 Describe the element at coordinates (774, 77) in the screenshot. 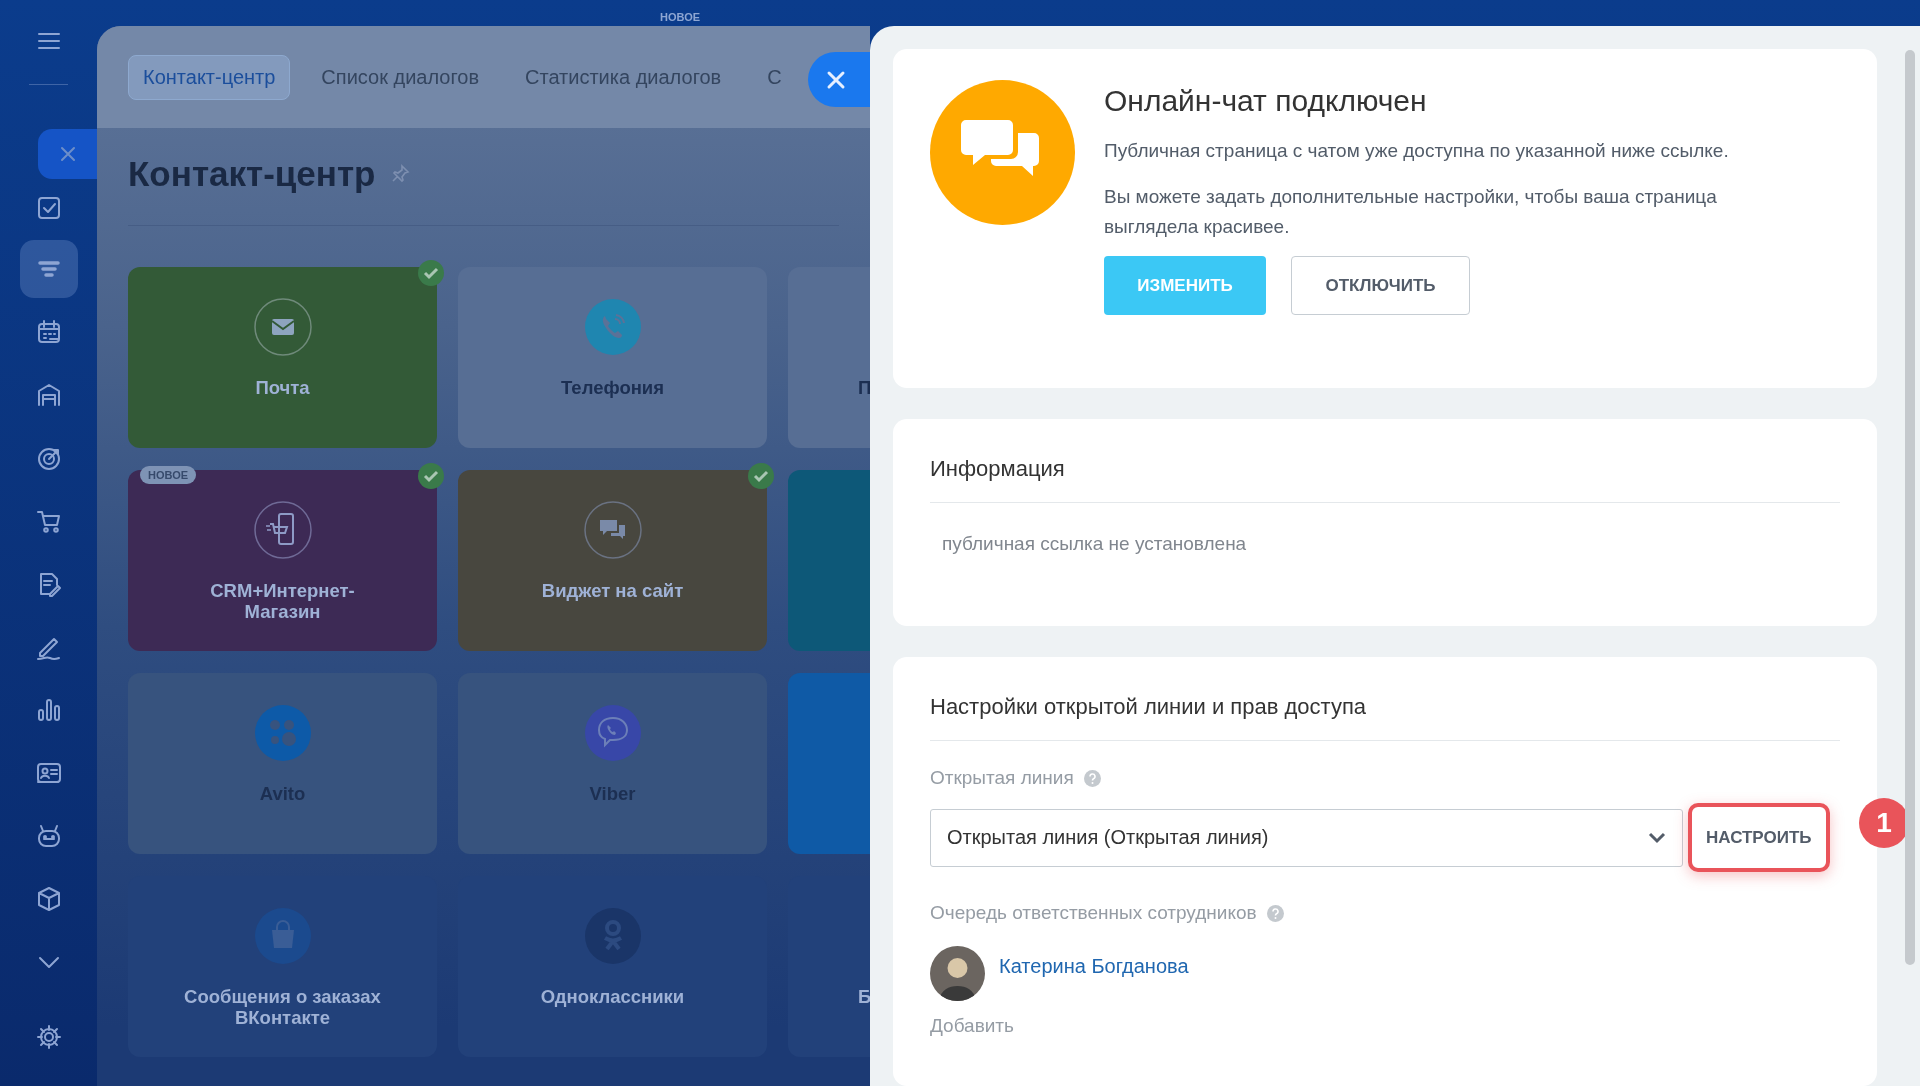

I see `tab: С` at that location.